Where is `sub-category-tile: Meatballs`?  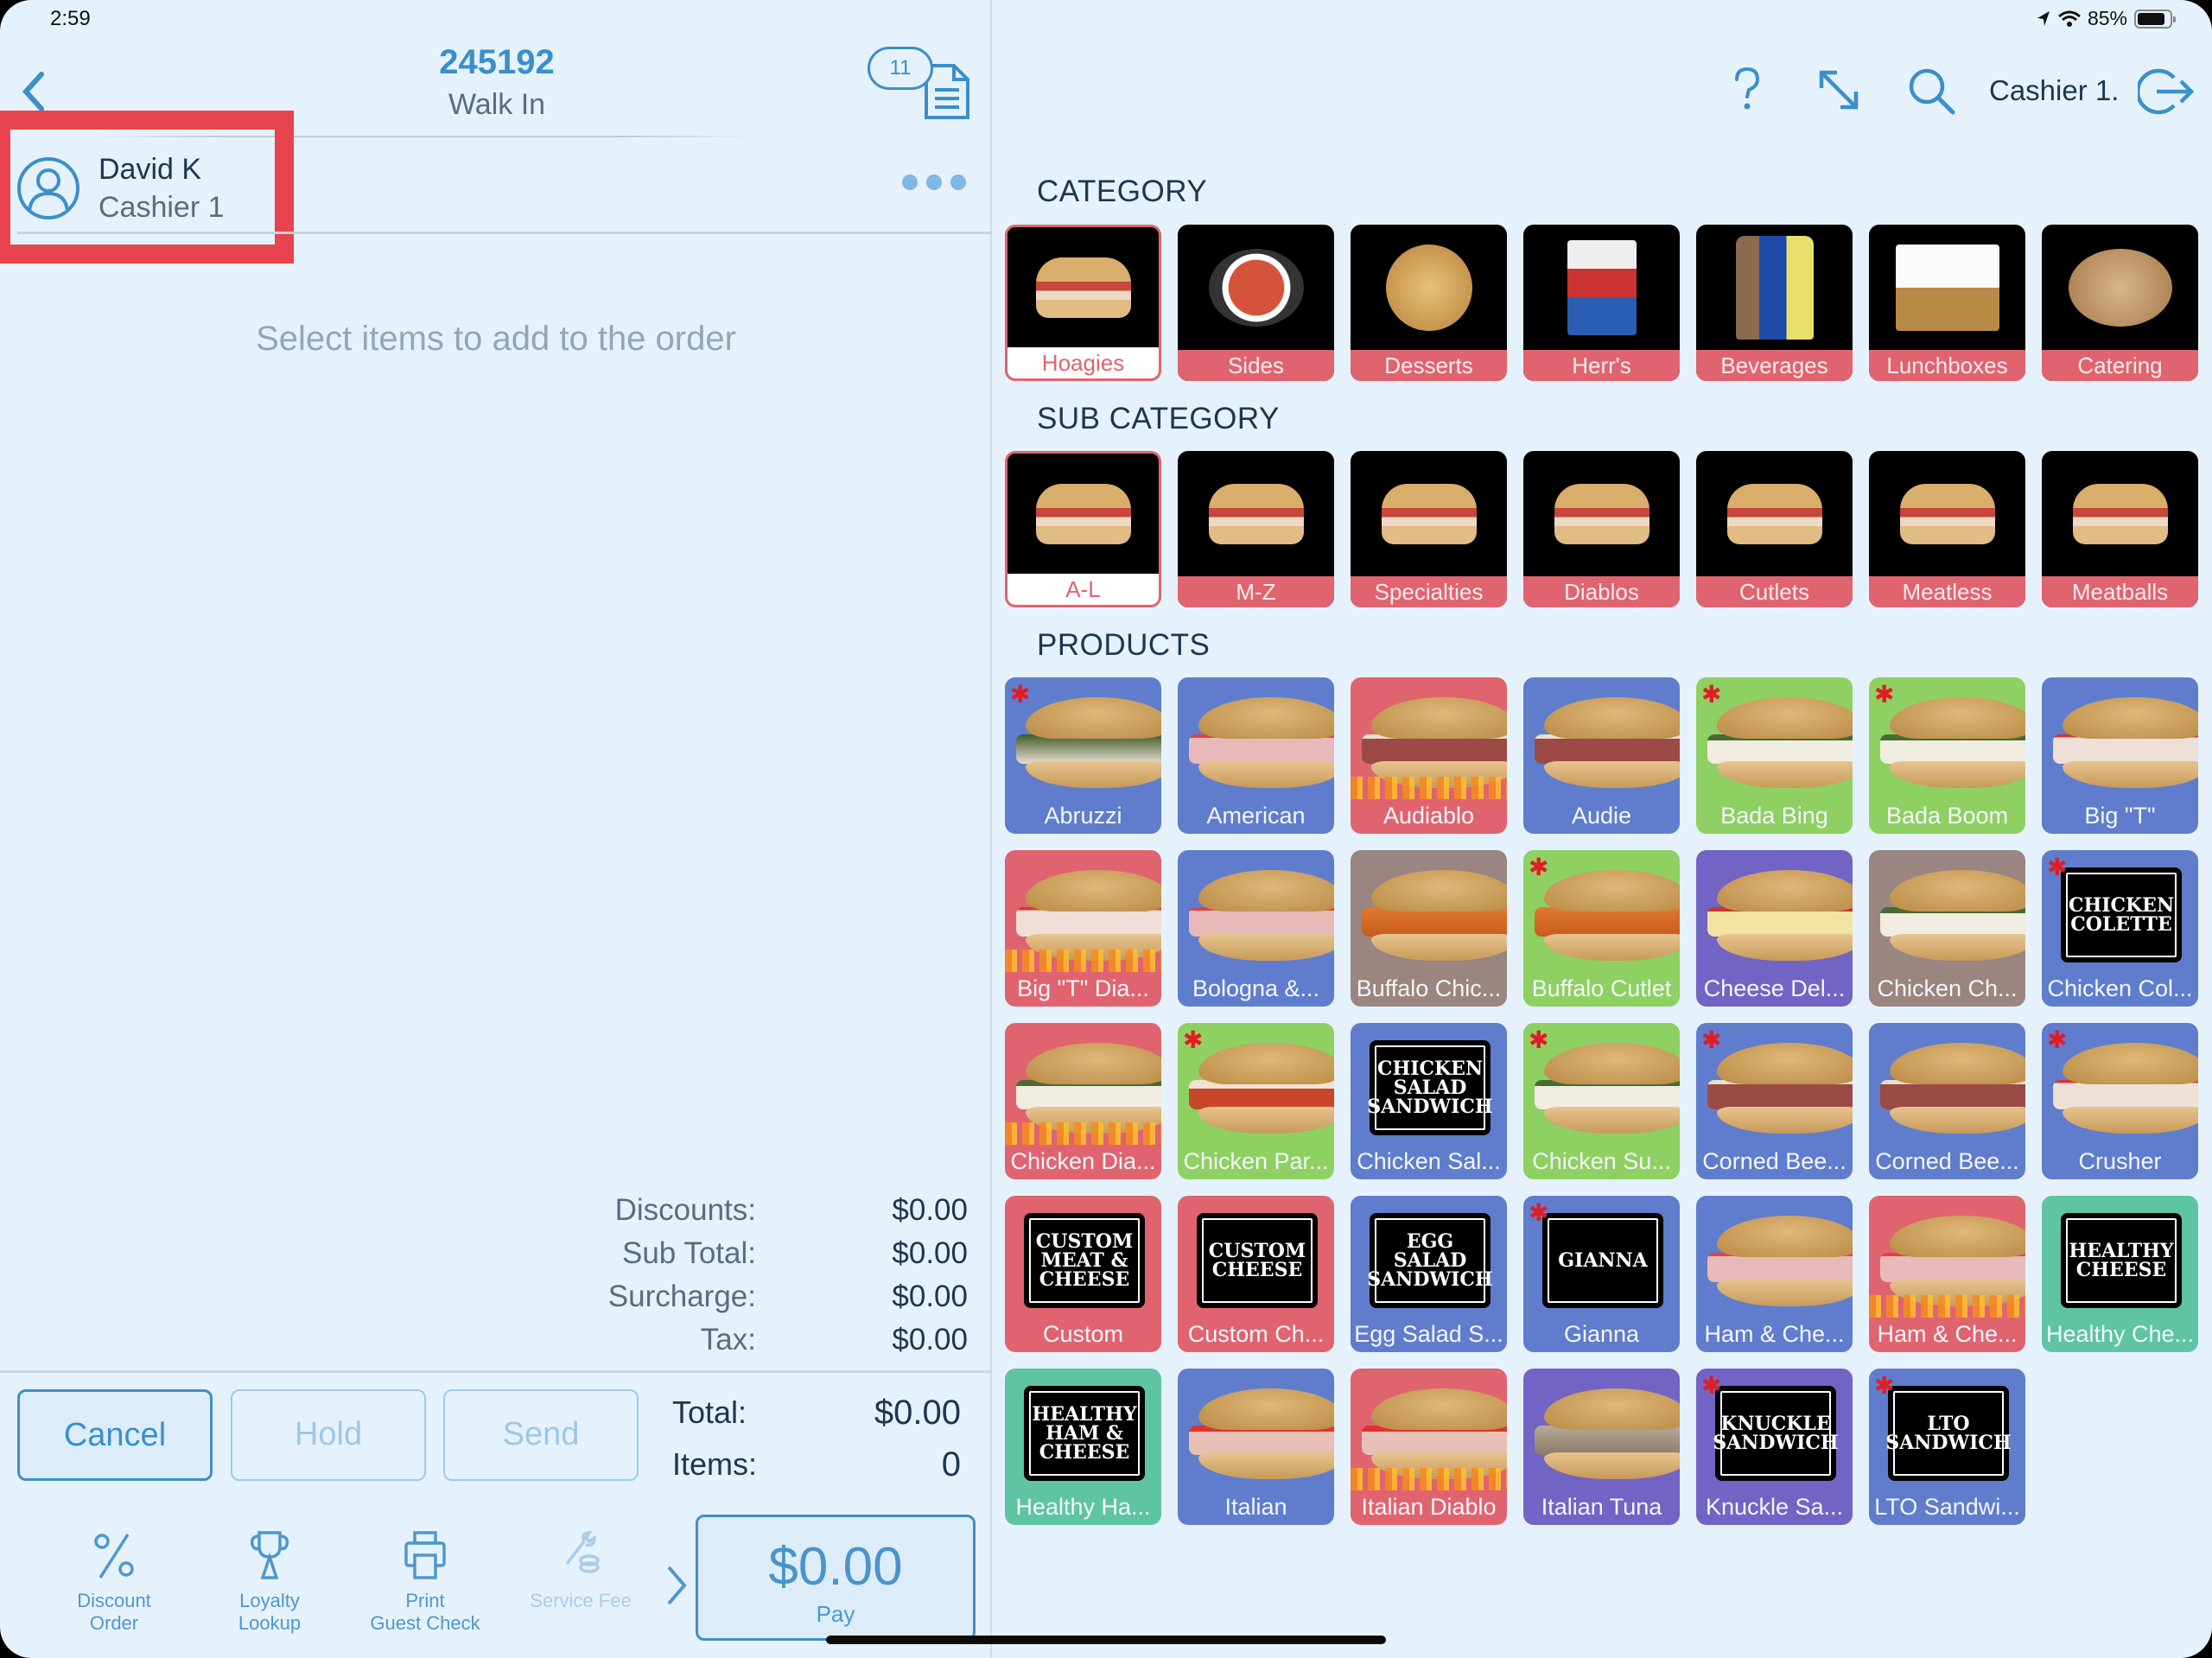
sub-category-tile: Meatballs is located at coordinates (2120, 529).